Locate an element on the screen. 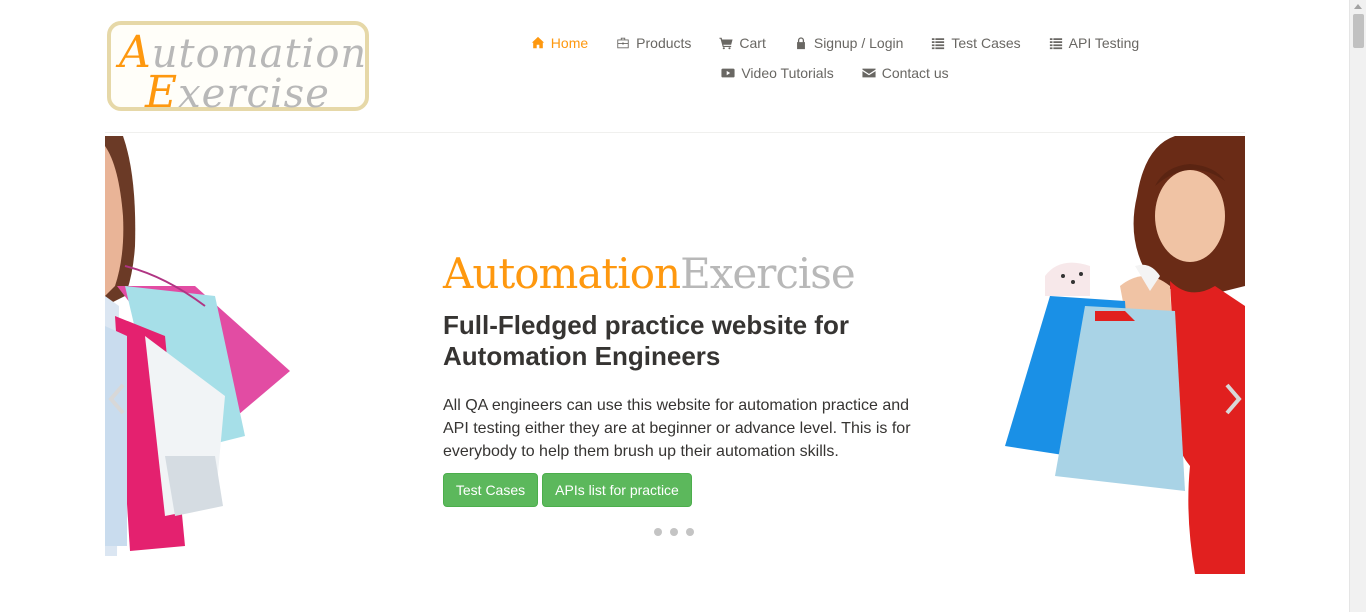 This screenshot has width=1366, height=612. scroll-thumb is located at coordinates (1358, 31).